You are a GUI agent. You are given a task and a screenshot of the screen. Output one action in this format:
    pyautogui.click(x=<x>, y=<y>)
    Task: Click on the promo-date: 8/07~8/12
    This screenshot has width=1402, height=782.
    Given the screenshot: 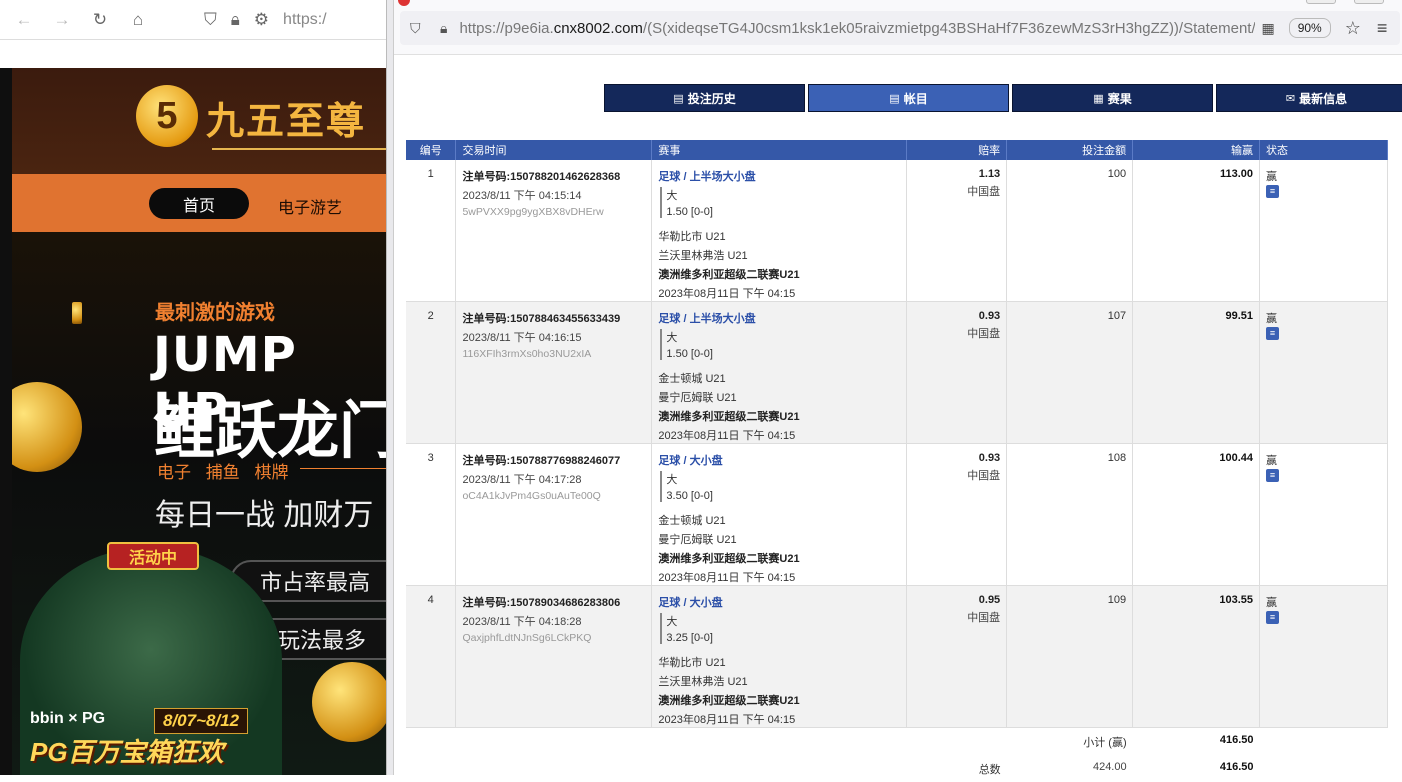 What is the action you would take?
    pyautogui.click(x=201, y=721)
    